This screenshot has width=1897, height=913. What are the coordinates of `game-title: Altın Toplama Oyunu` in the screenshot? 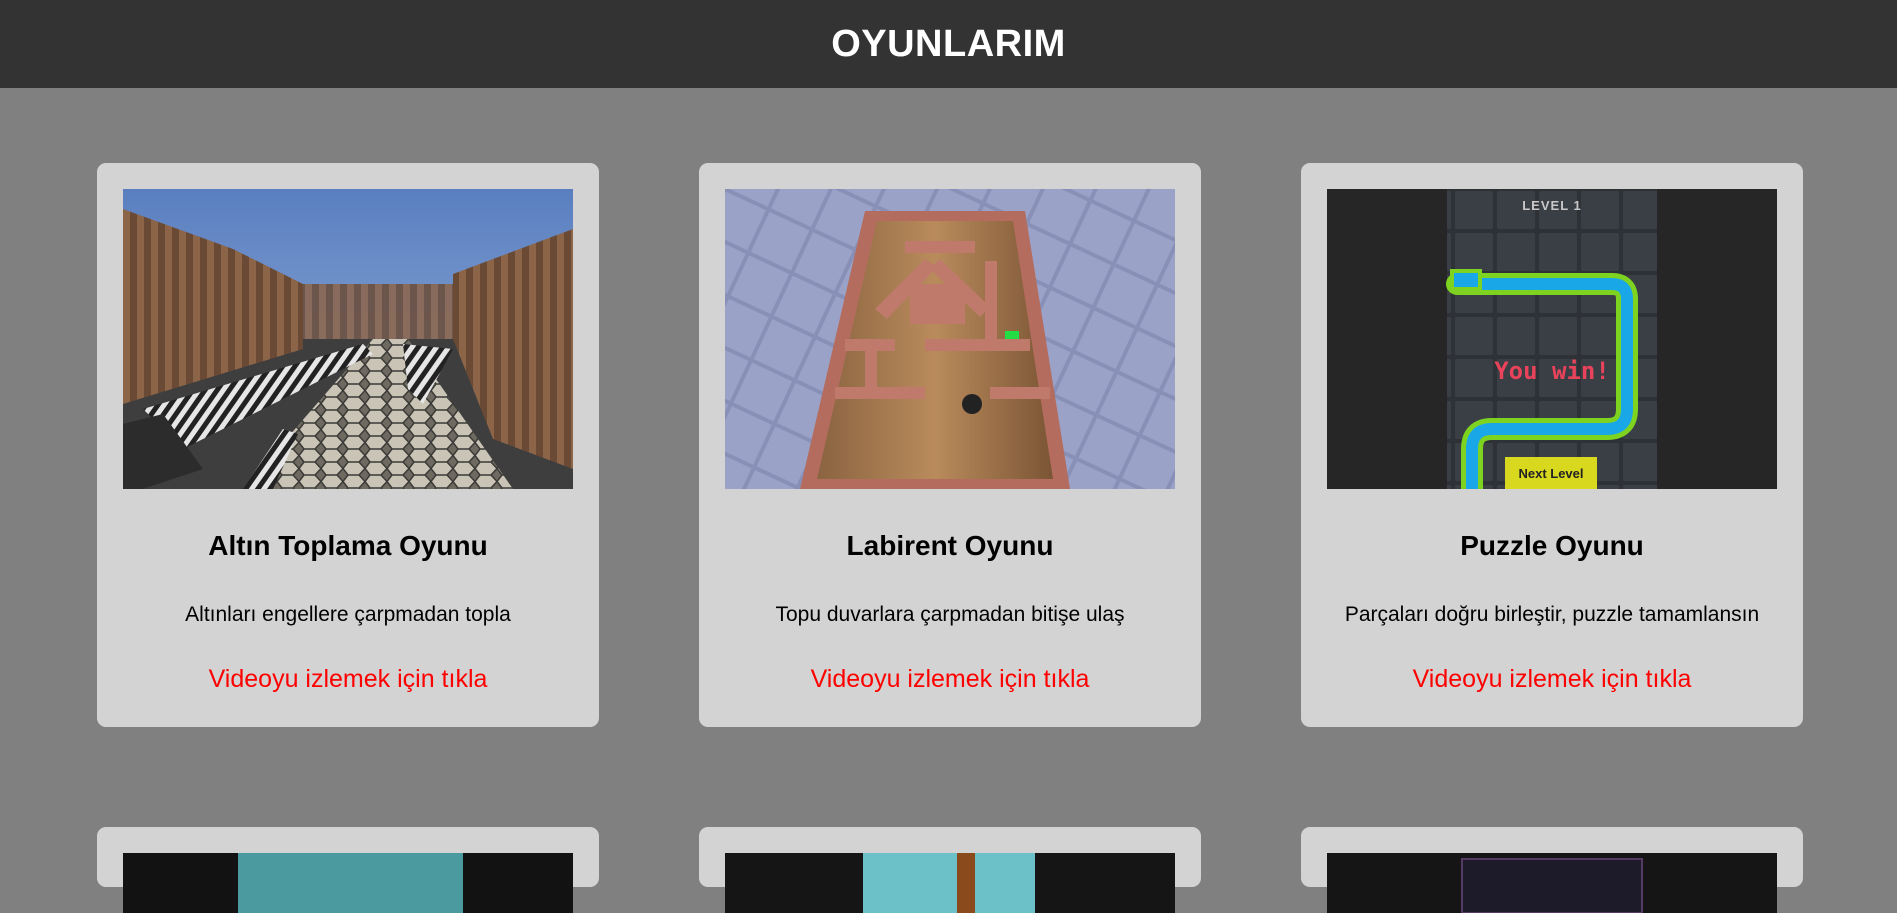 It's located at (348, 545).